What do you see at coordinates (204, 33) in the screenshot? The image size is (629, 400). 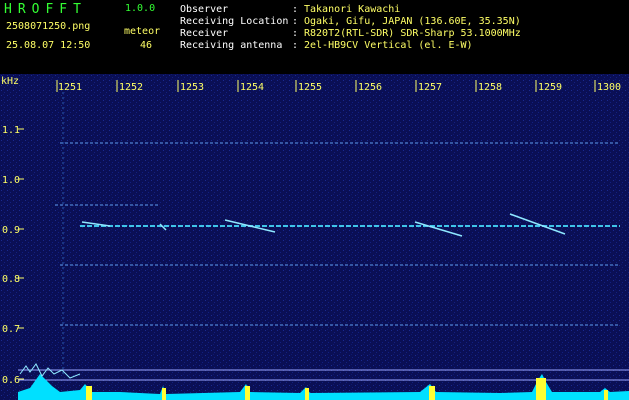 I see `info-key: Receiver` at bounding box center [204, 33].